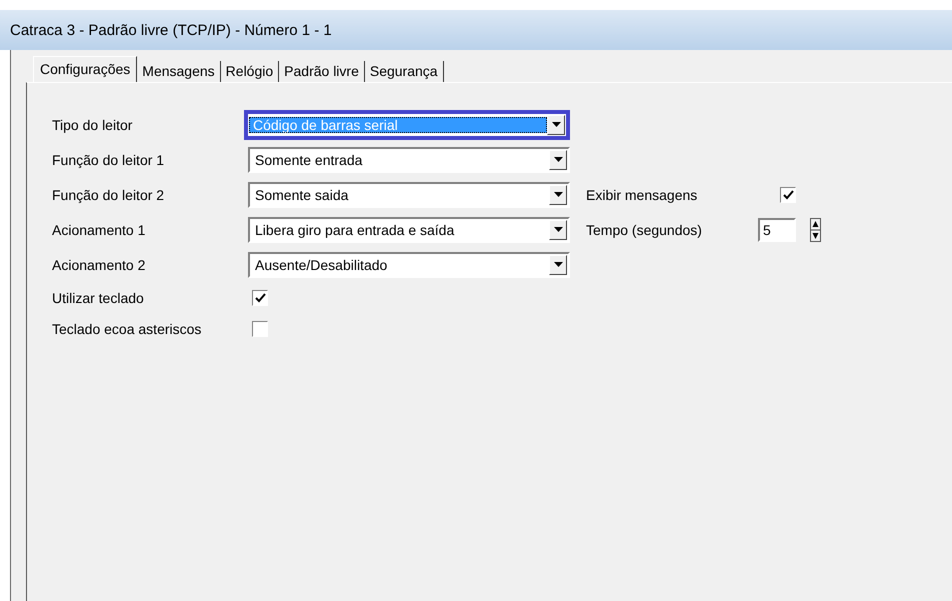 The width and height of the screenshot is (952, 601). I want to click on number-field: 5, so click(777, 230).